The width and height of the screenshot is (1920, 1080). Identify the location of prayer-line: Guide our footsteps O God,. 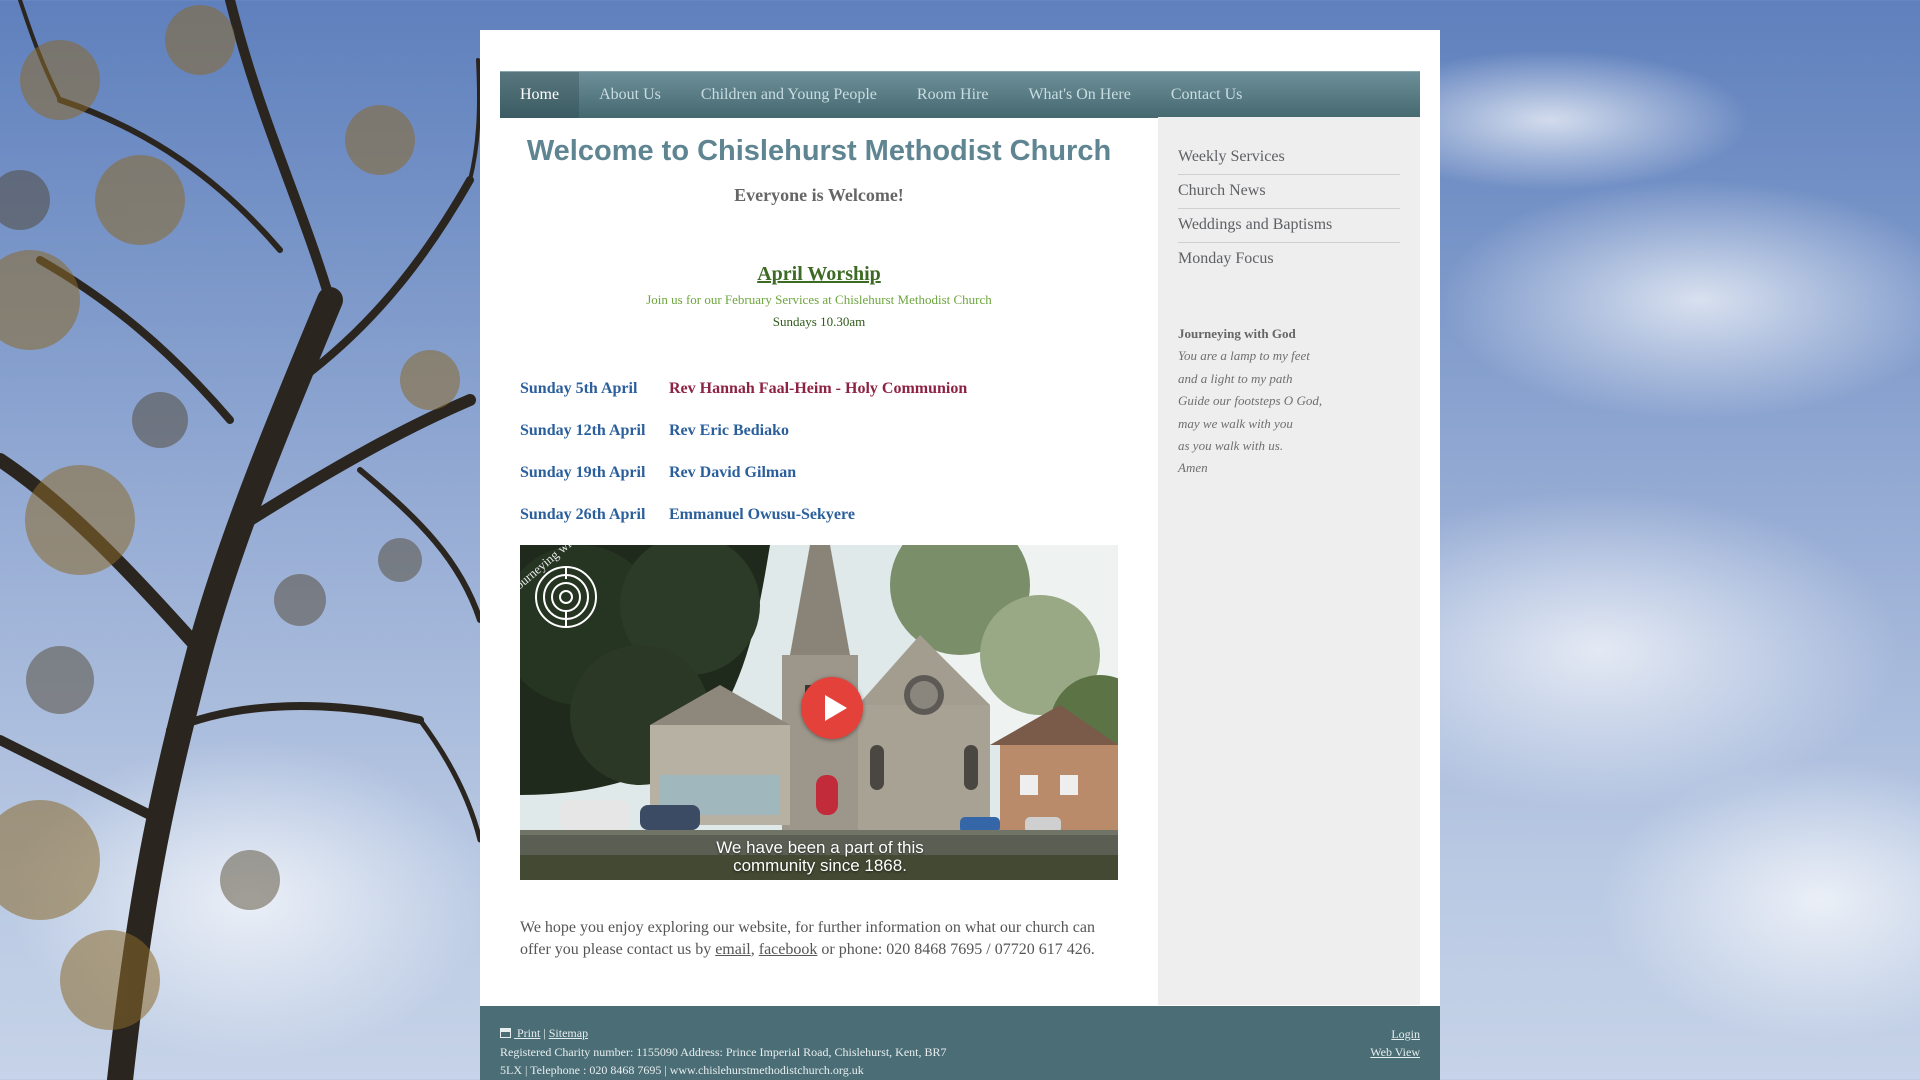
(1250, 401).